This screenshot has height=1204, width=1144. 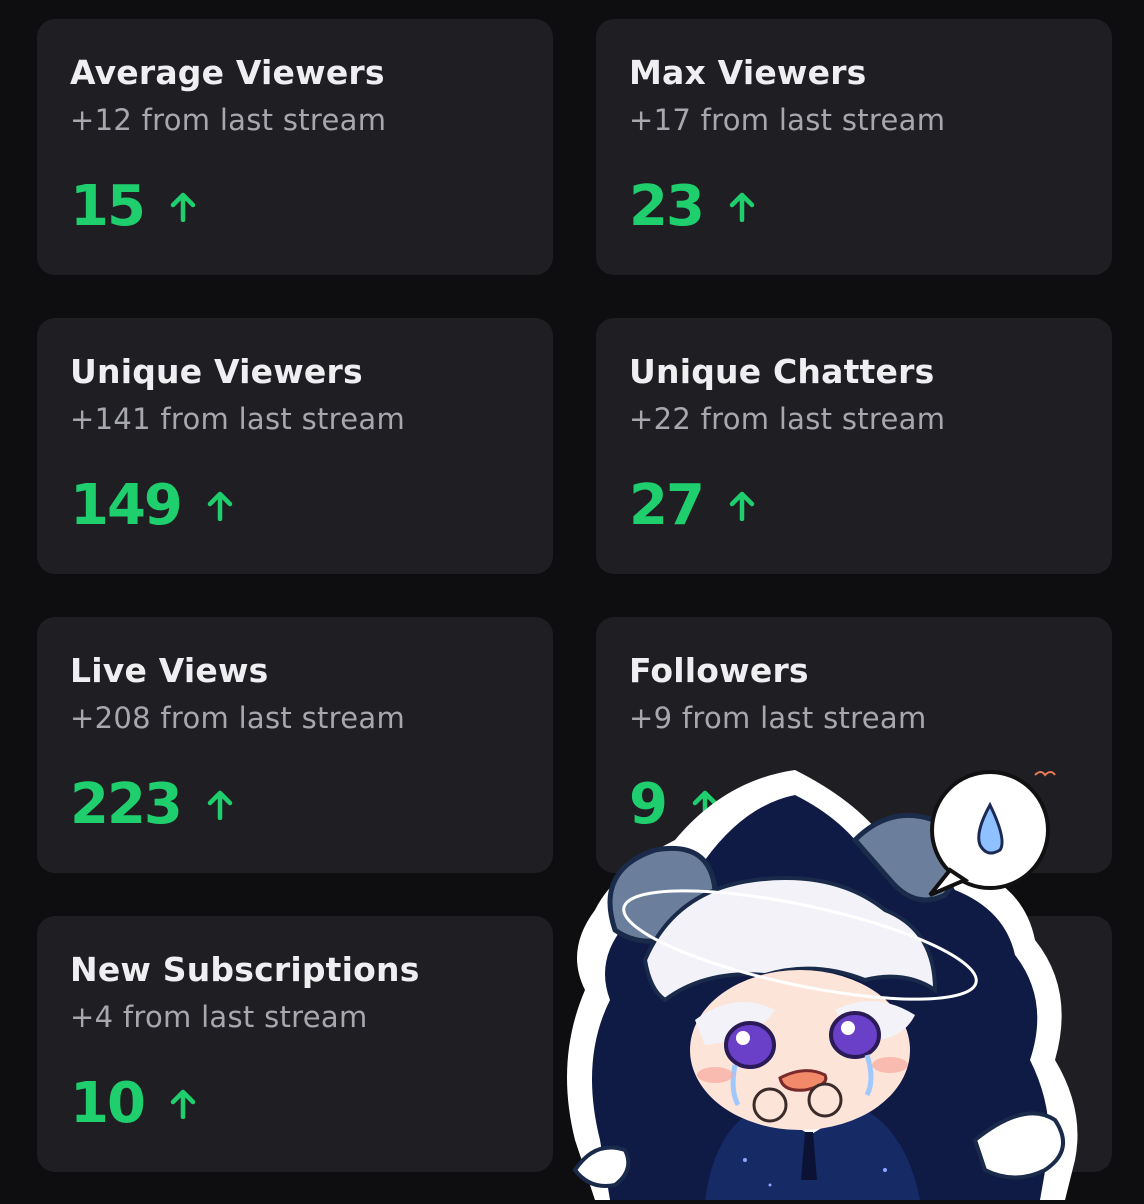 I want to click on stat-delta: +12 from last stream, so click(x=228, y=120).